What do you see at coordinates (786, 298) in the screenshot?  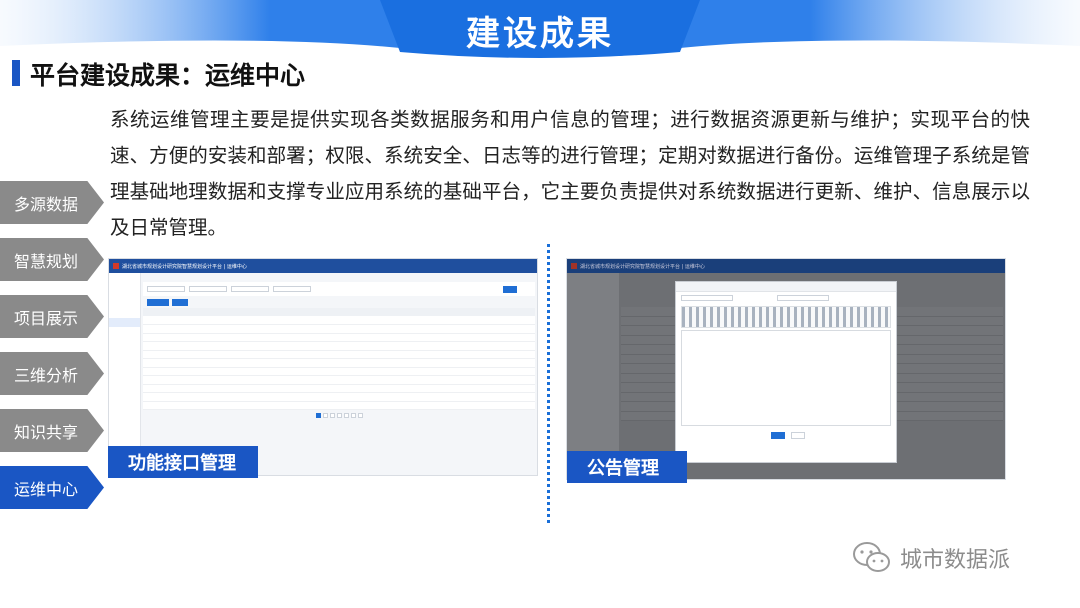 I see `dialog-fields` at bounding box center [786, 298].